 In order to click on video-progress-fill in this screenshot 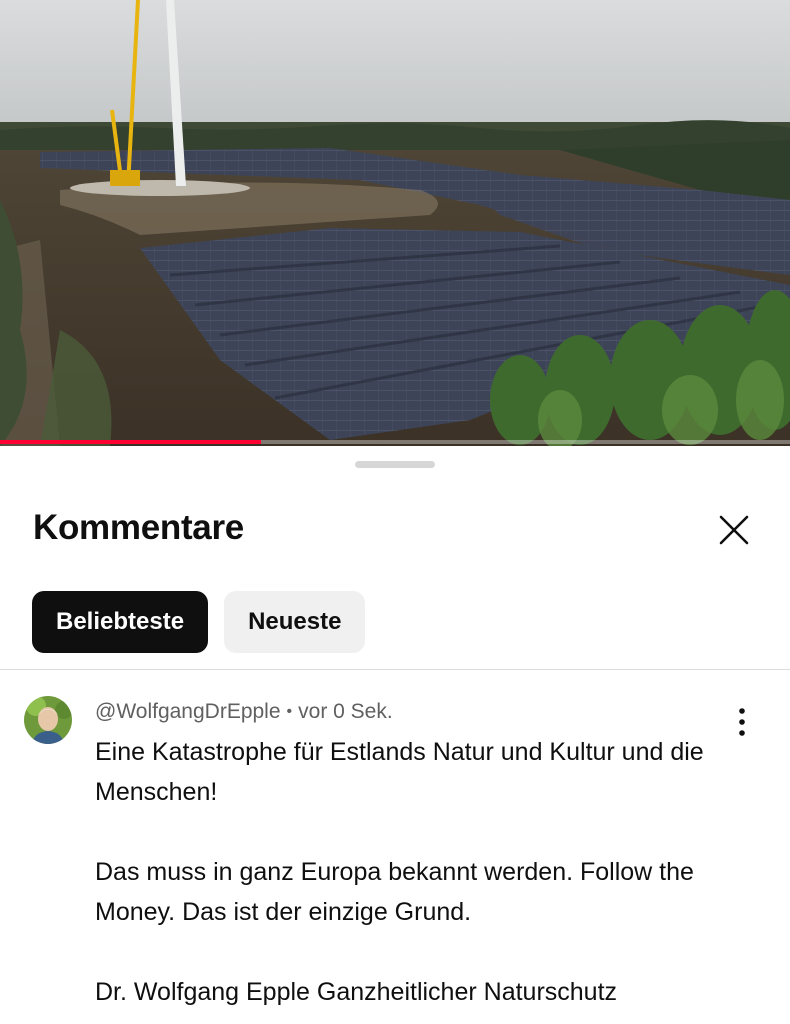, I will do `click(130, 442)`.